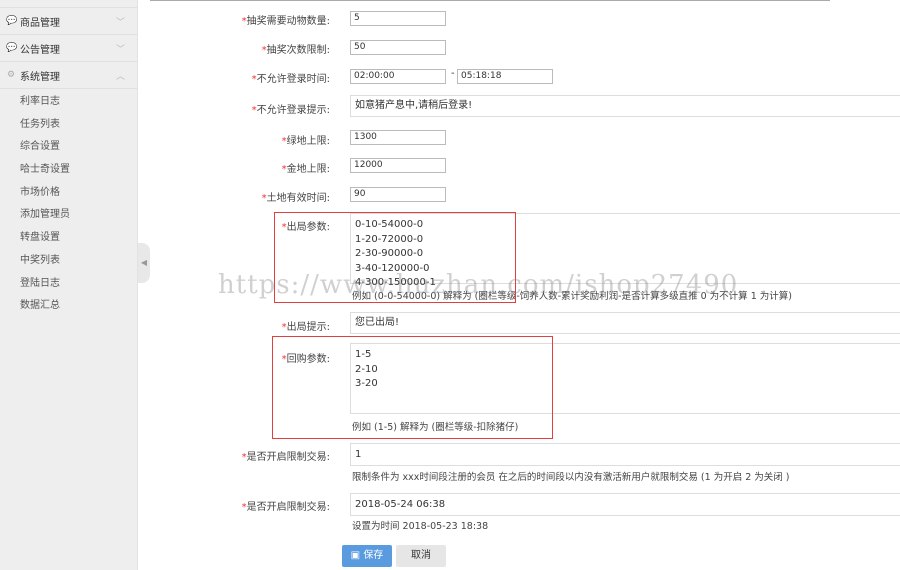 The width and height of the screenshot is (900, 570). I want to click on watermark: https://www.huzhan.com/ishop27490, so click(478, 285).